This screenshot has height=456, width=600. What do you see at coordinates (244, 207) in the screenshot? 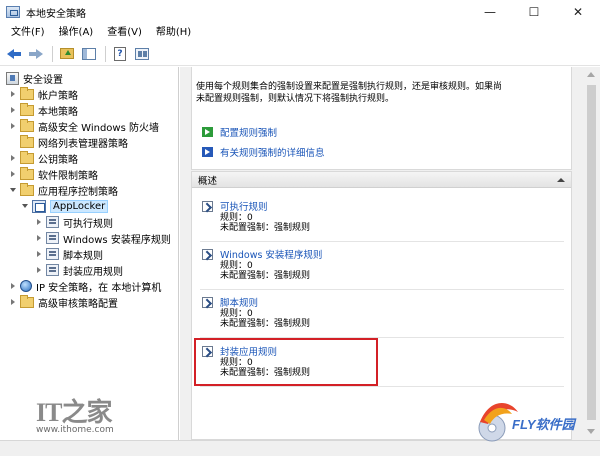
I see `rule-title: 可执行规则` at bounding box center [244, 207].